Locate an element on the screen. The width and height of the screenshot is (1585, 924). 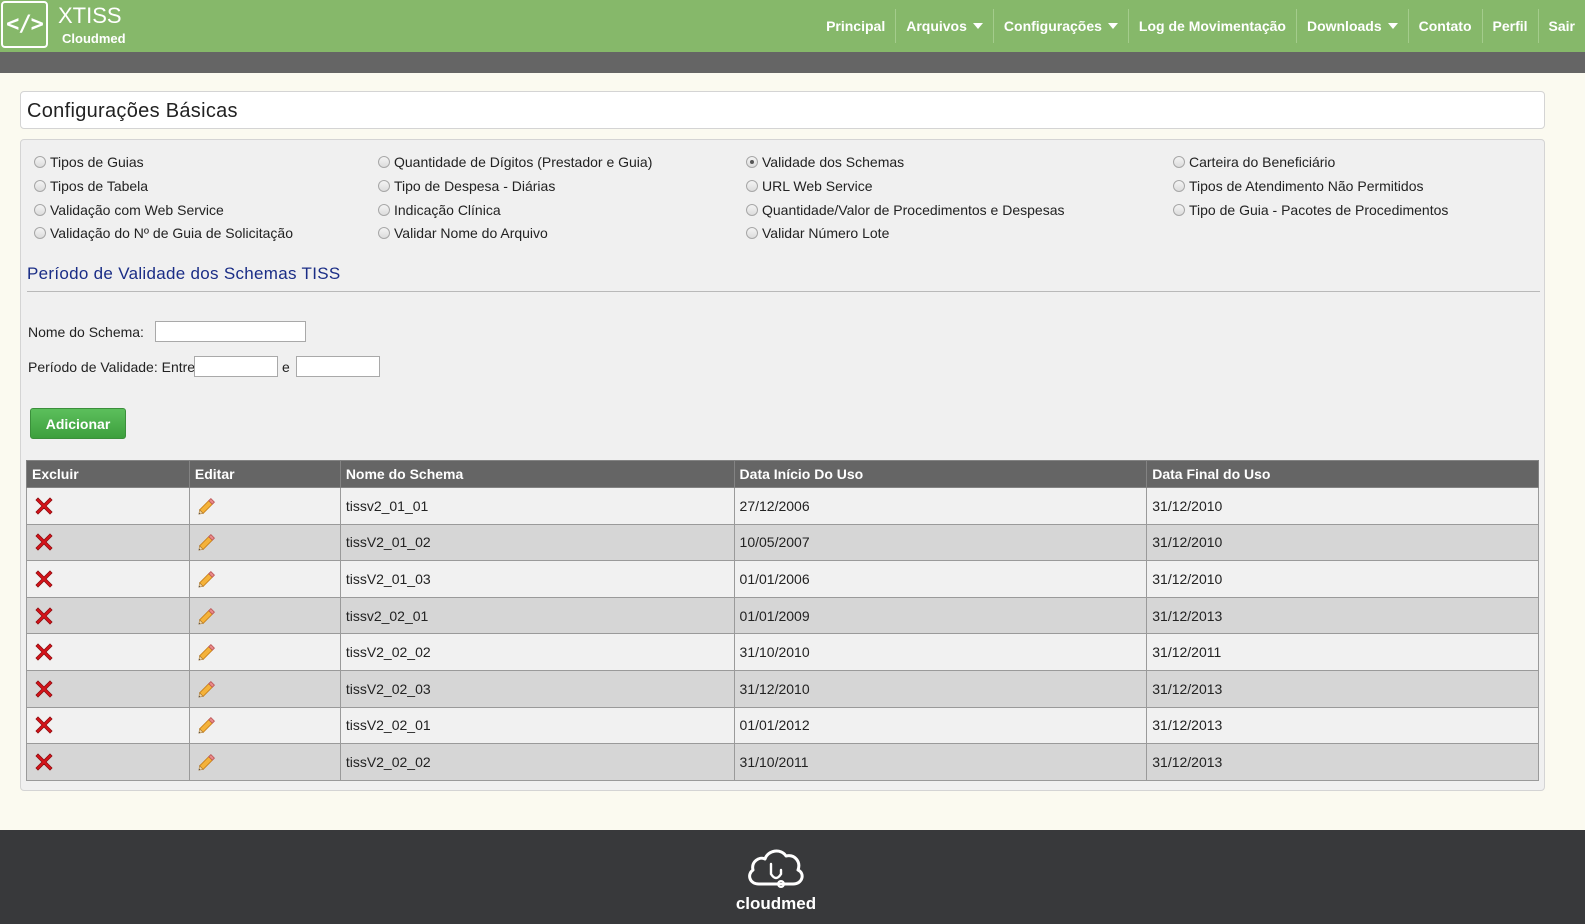
option-label: Quantidade de Dígitos (Prestador e Guia) is located at coordinates (523, 162).